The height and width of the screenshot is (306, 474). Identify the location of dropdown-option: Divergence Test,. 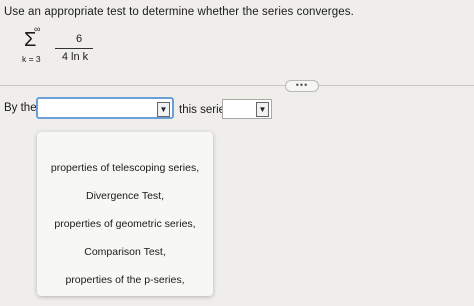
(125, 196).